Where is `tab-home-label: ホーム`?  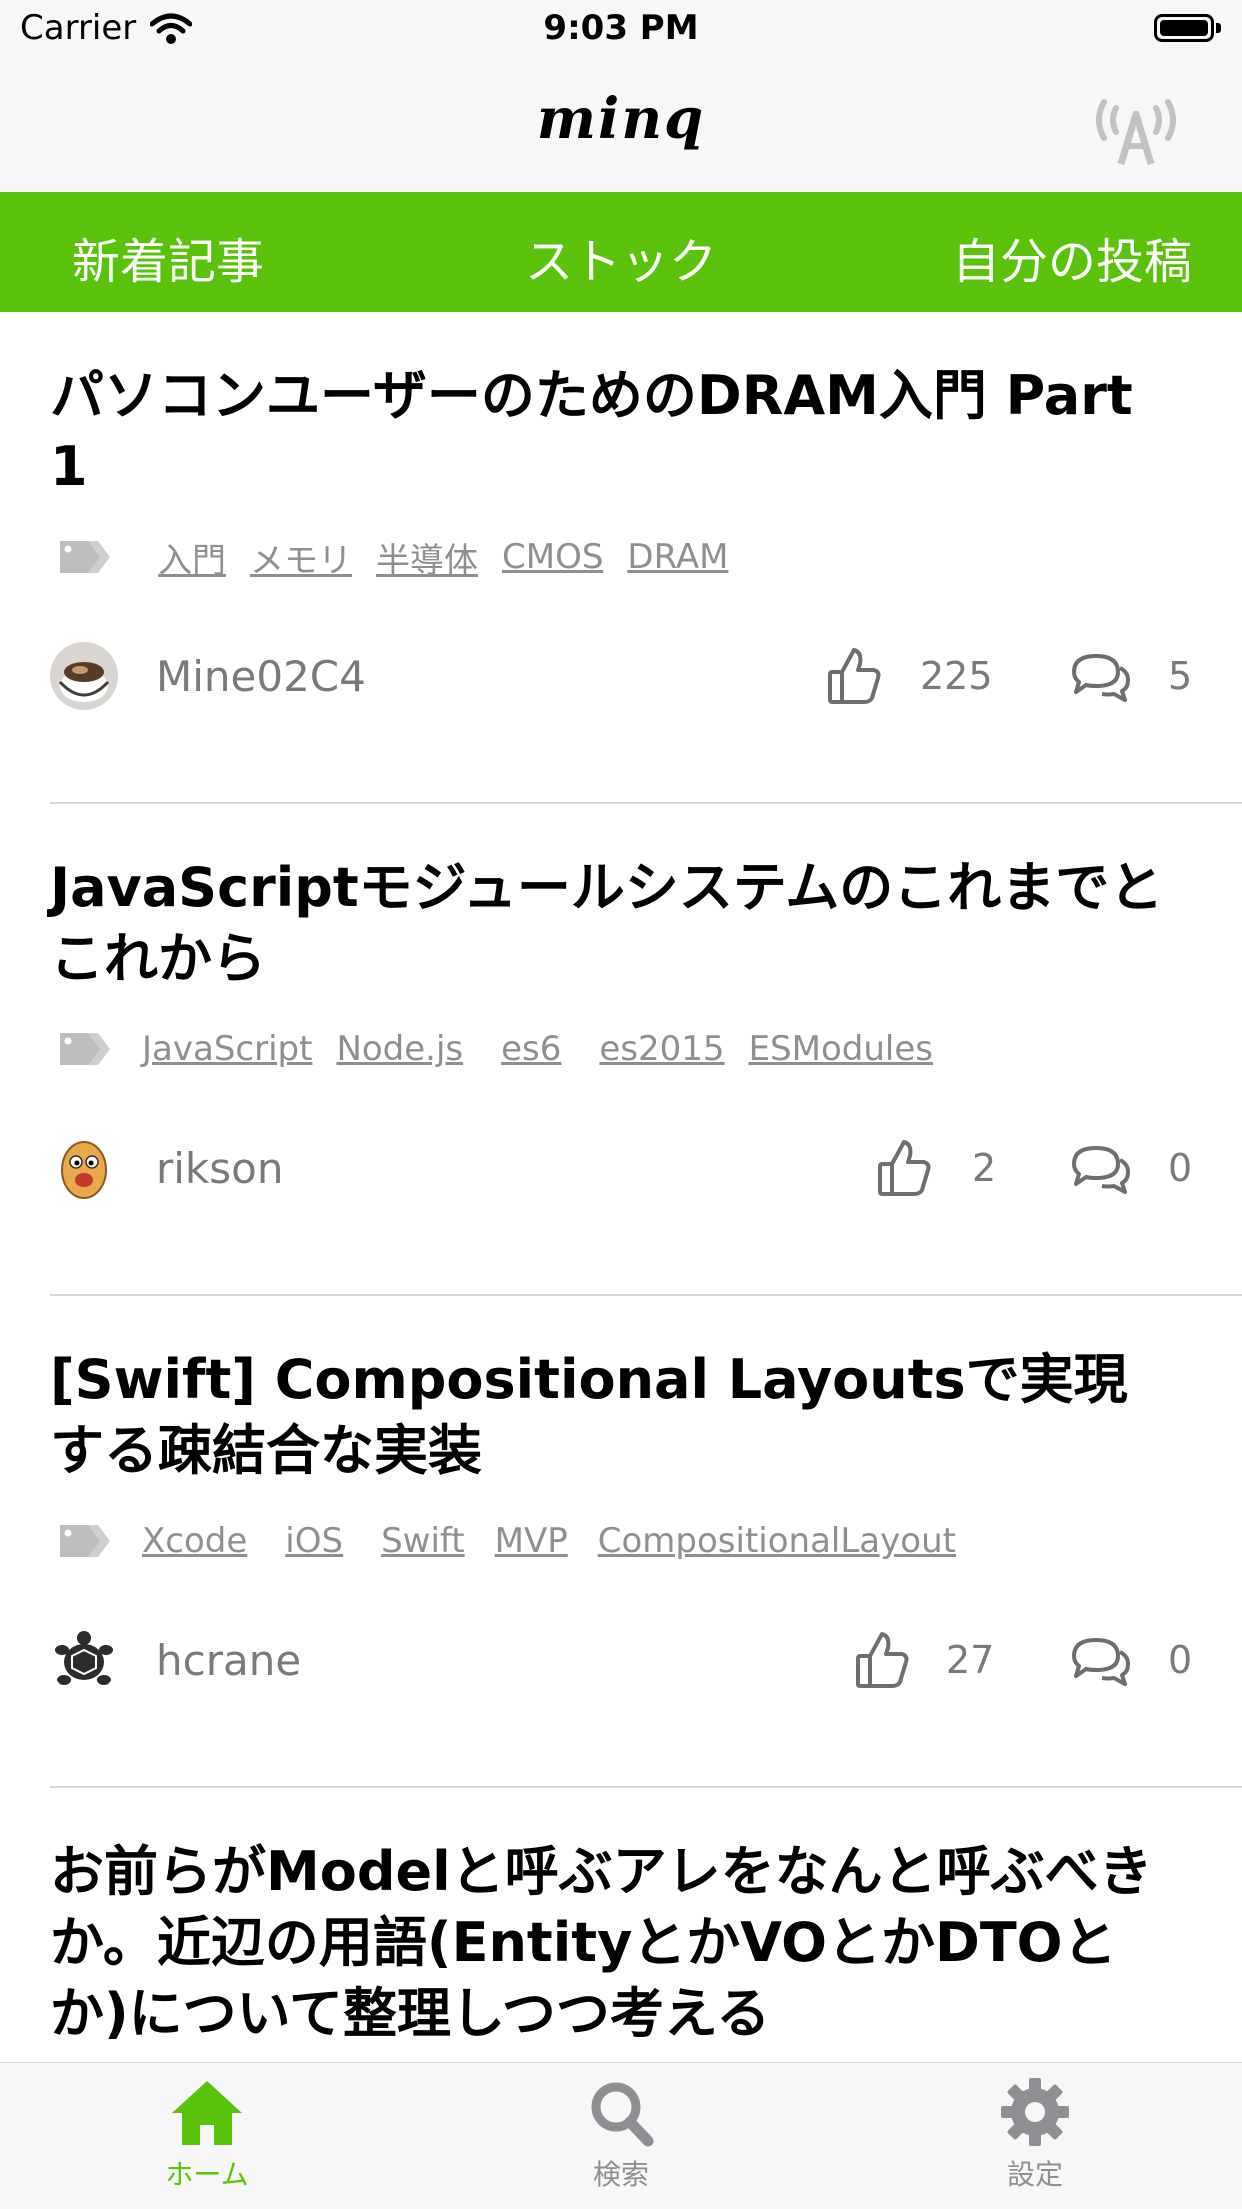
tab-home-label: ホーム is located at coordinates (207, 2174).